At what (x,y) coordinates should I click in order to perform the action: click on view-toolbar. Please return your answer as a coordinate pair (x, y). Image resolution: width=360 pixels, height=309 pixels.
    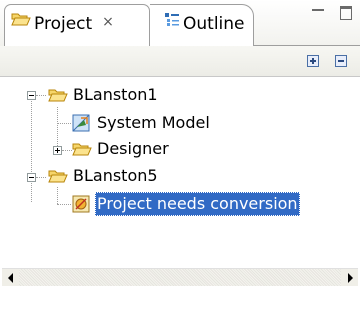
    Looking at the image, I should click on (180, 61).